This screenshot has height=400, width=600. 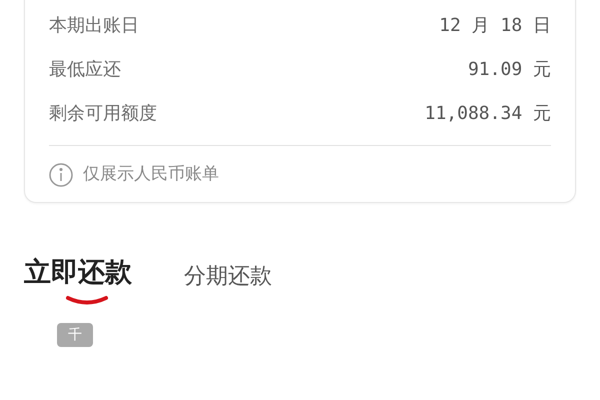 What do you see at coordinates (78, 273) in the screenshot?
I see `tab: 立即还款` at bounding box center [78, 273].